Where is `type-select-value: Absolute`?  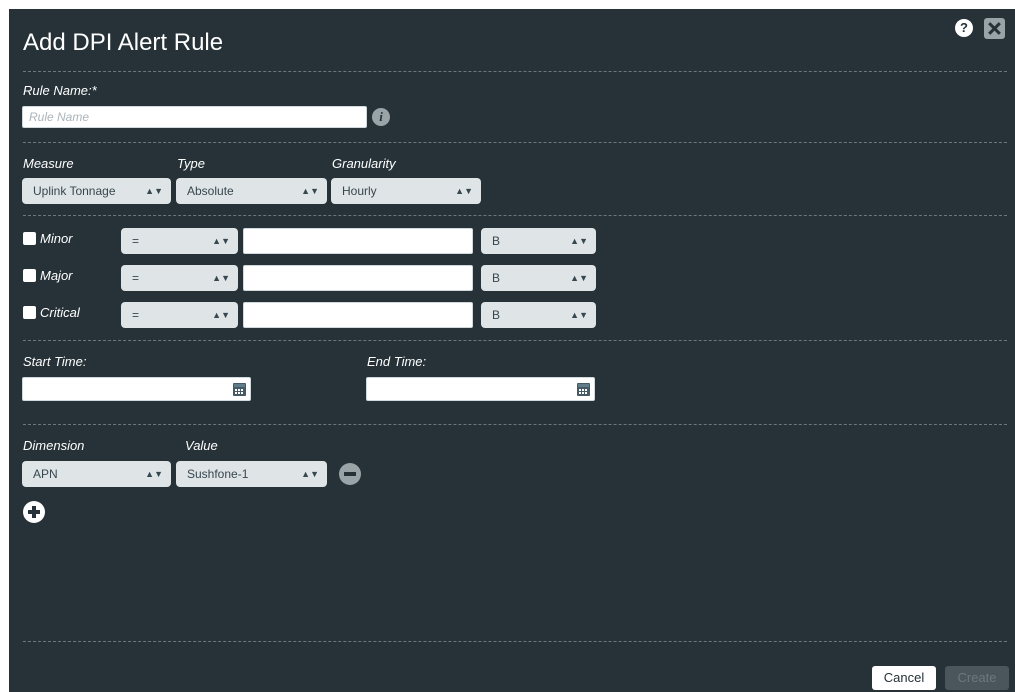
type-select-value: Absolute is located at coordinates (210, 191).